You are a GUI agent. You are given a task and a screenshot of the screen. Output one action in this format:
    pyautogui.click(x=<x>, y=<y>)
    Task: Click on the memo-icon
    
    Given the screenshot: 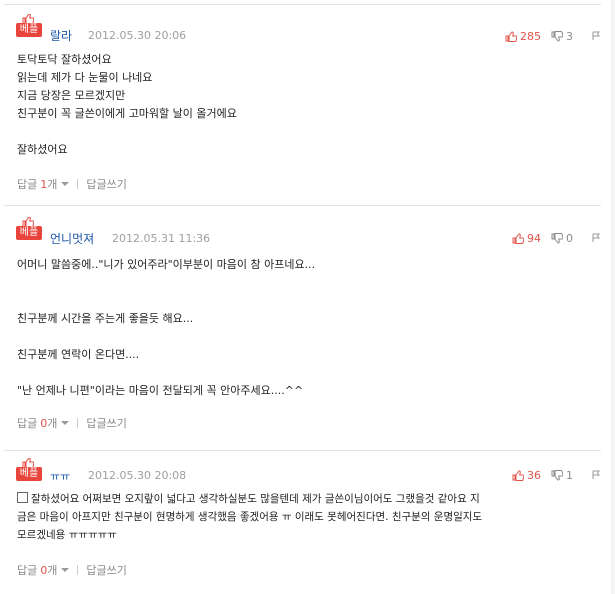 What is the action you would take?
    pyautogui.click(x=22, y=497)
    